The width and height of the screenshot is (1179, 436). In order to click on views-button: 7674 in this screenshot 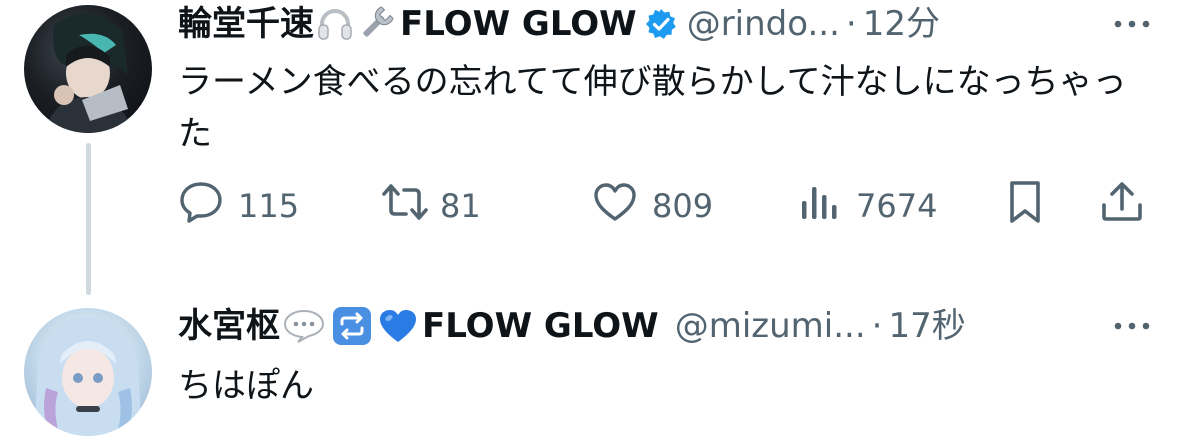, I will do `click(867, 206)`.